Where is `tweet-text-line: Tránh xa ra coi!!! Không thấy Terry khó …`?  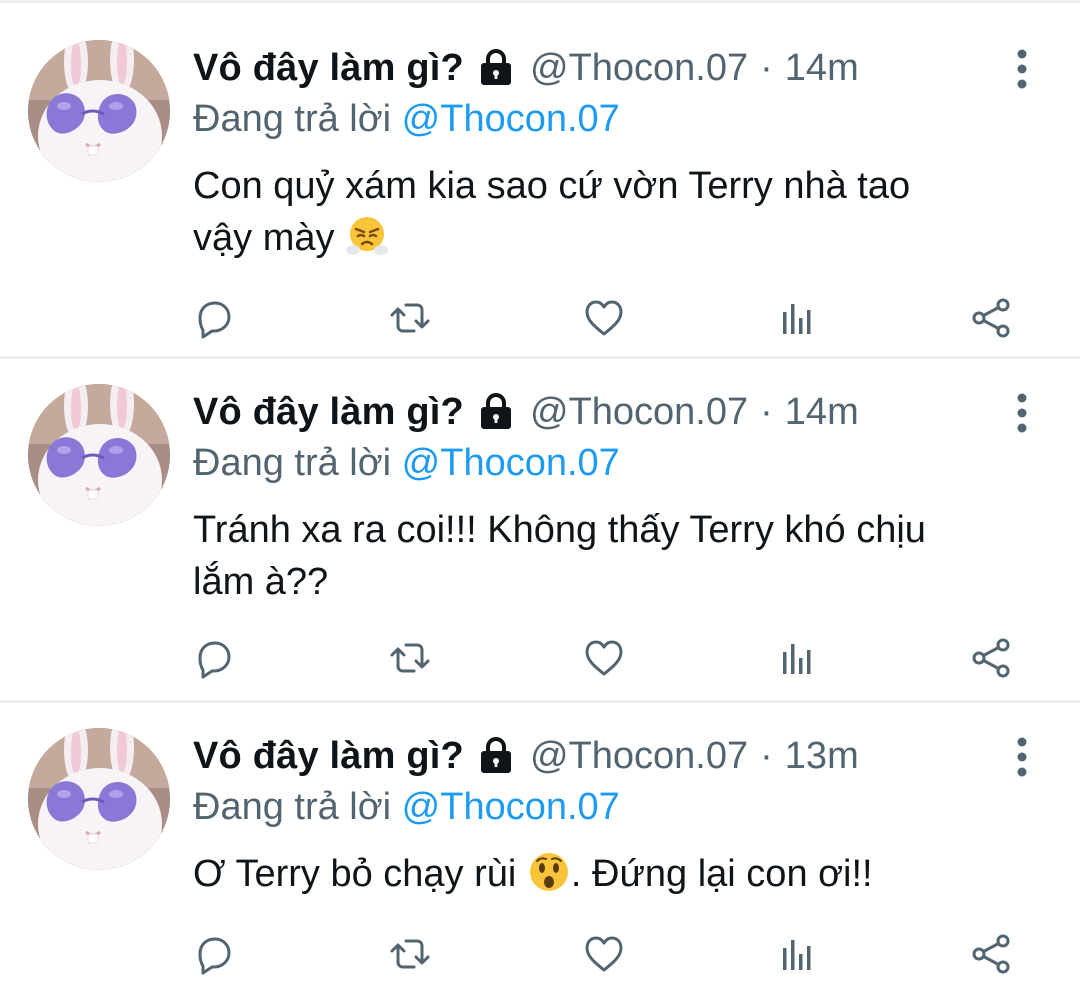
tweet-text-line: Tránh xa ra coi!!! Không thấy Terry khó … is located at coordinates (559, 530).